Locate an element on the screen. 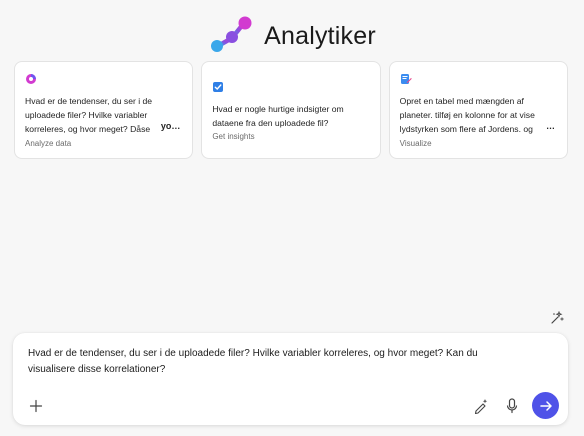 The image size is (584, 436). microphone-button is located at coordinates (512, 406).